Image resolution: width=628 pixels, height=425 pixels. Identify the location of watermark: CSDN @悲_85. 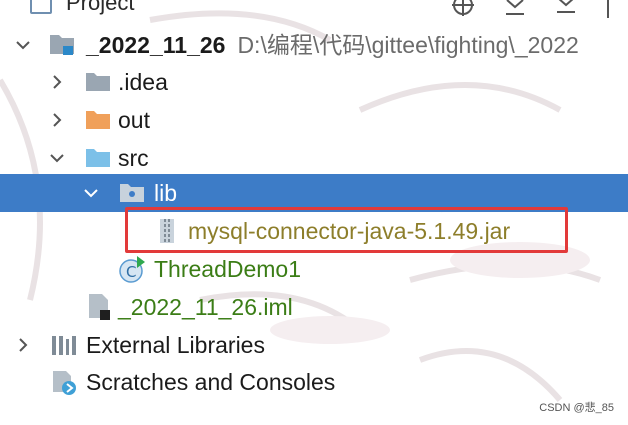
(576, 408).